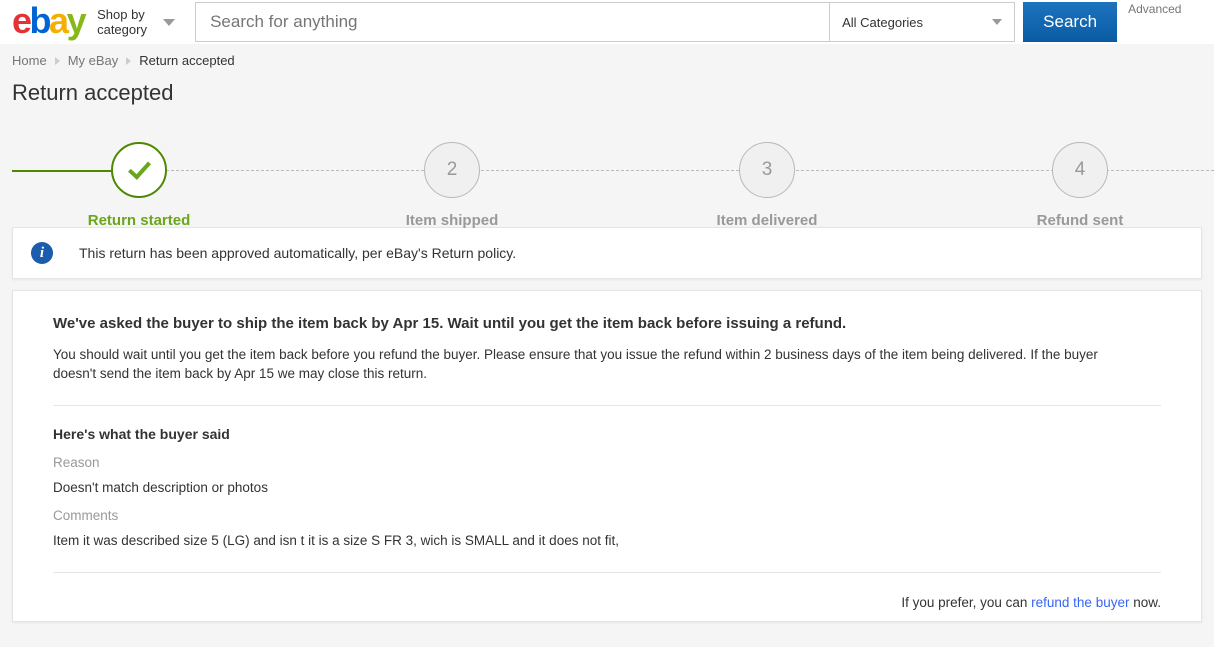 The image size is (1214, 647). I want to click on step-circle-completed, so click(139, 170).